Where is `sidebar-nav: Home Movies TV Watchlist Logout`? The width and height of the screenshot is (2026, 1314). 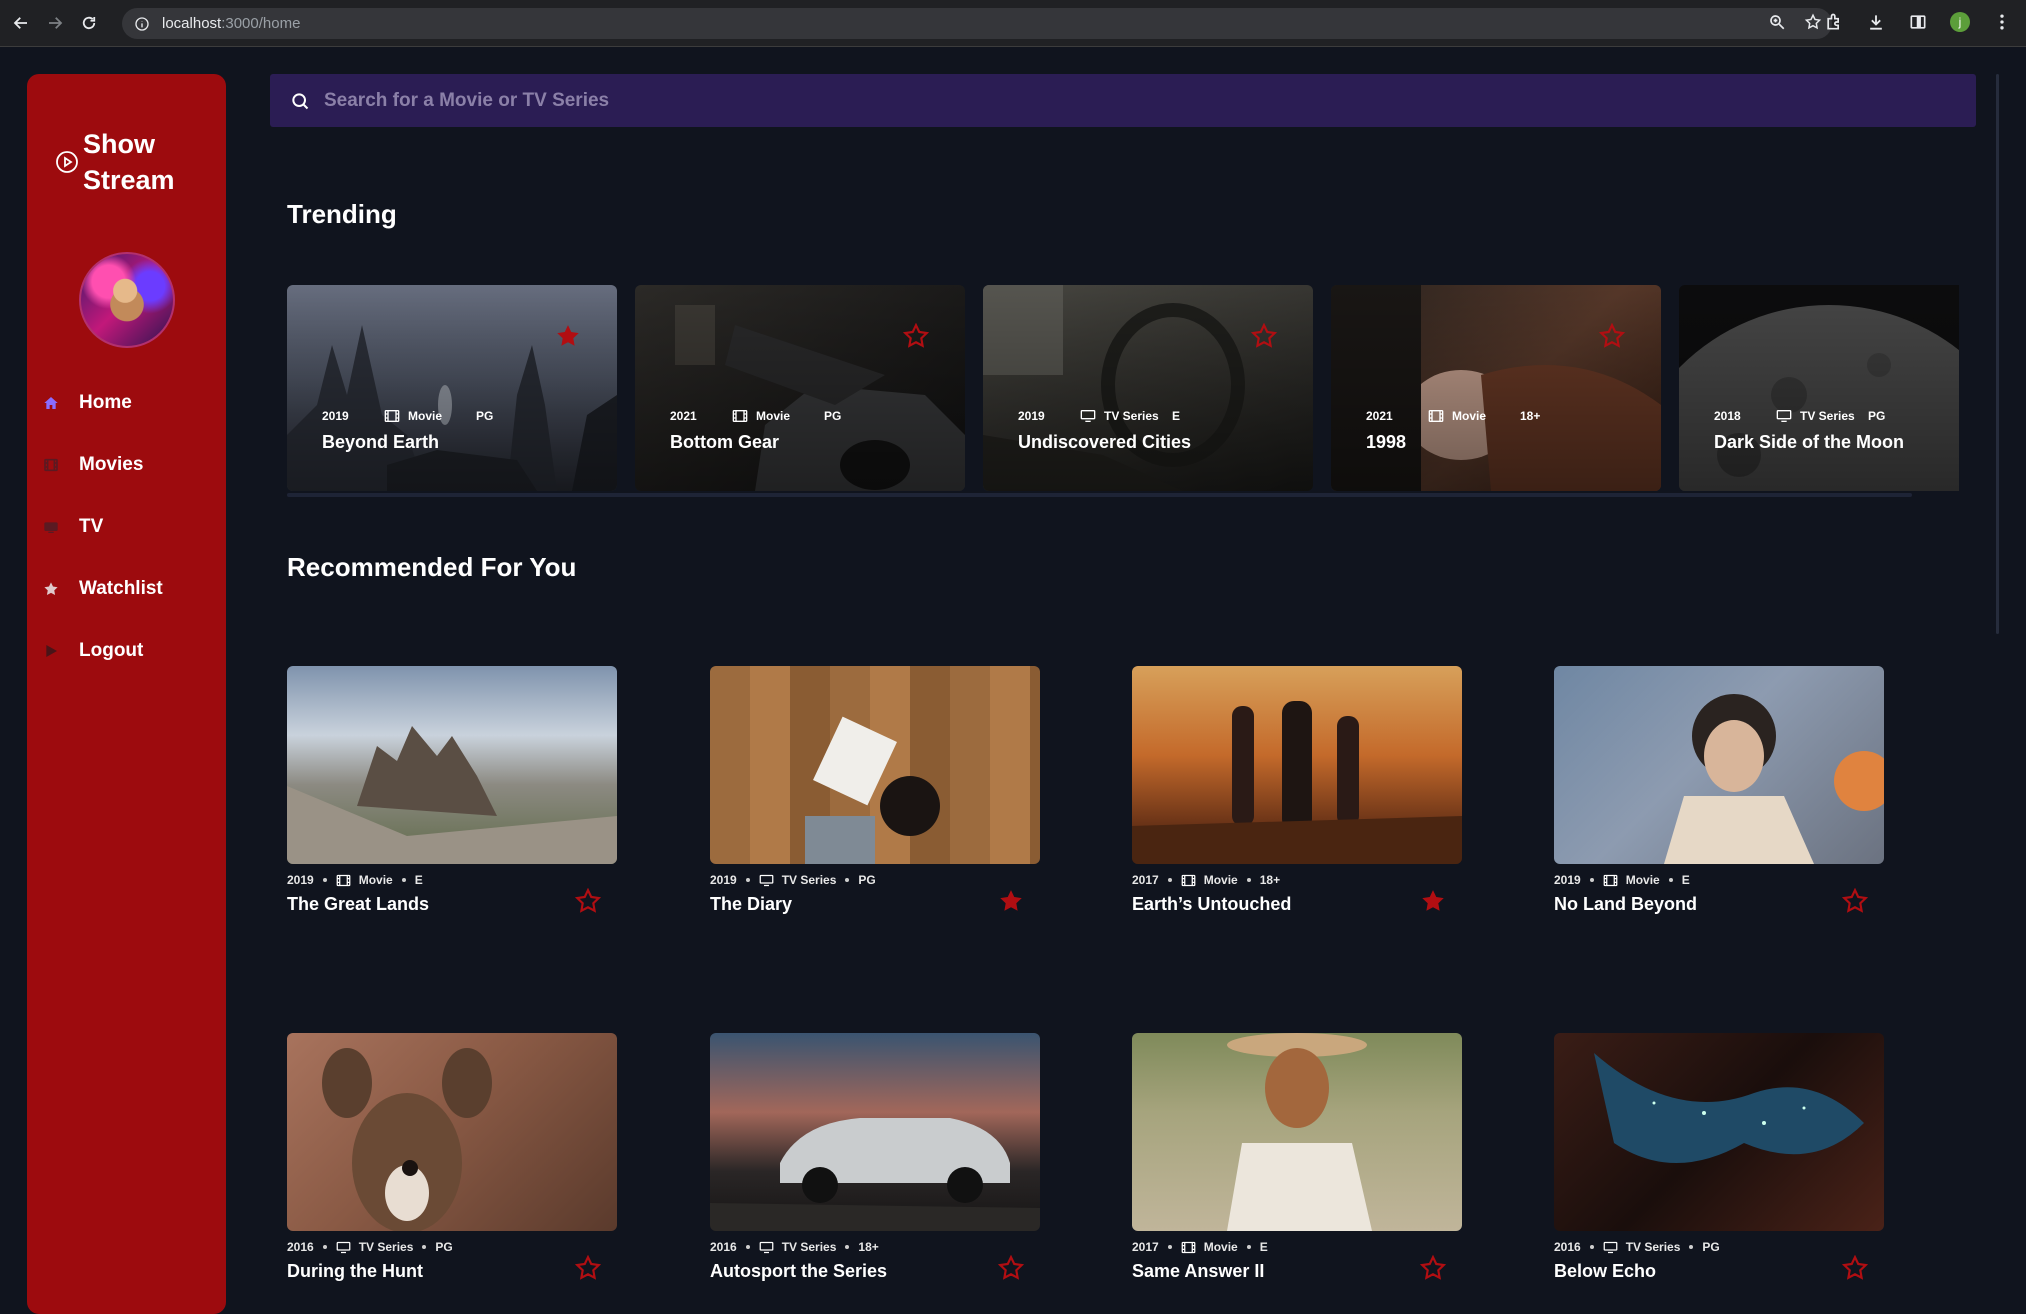 sidebar-nav: Home Movies TV Watchlist Logout is located at coordinates (133, 527).